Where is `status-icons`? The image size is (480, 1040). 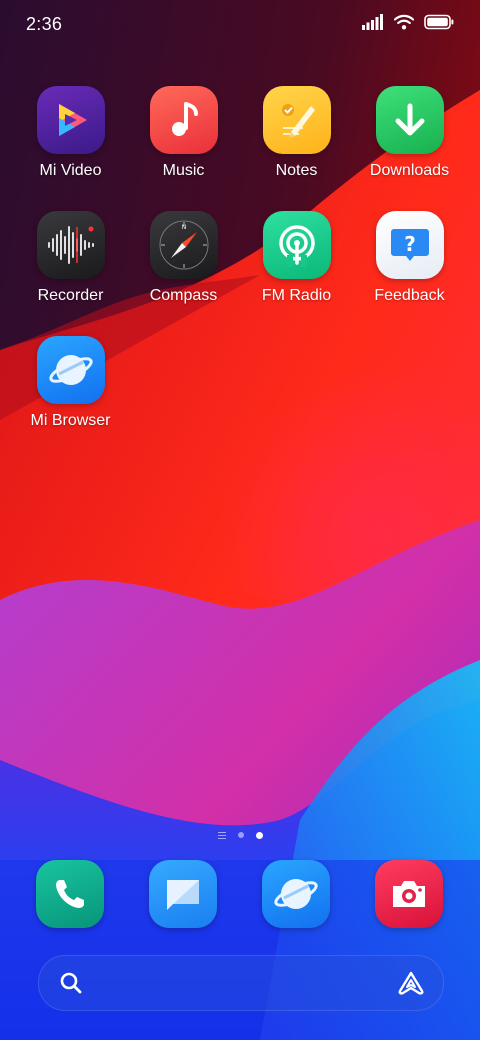
status-icons is located at coordinates (408, 24).